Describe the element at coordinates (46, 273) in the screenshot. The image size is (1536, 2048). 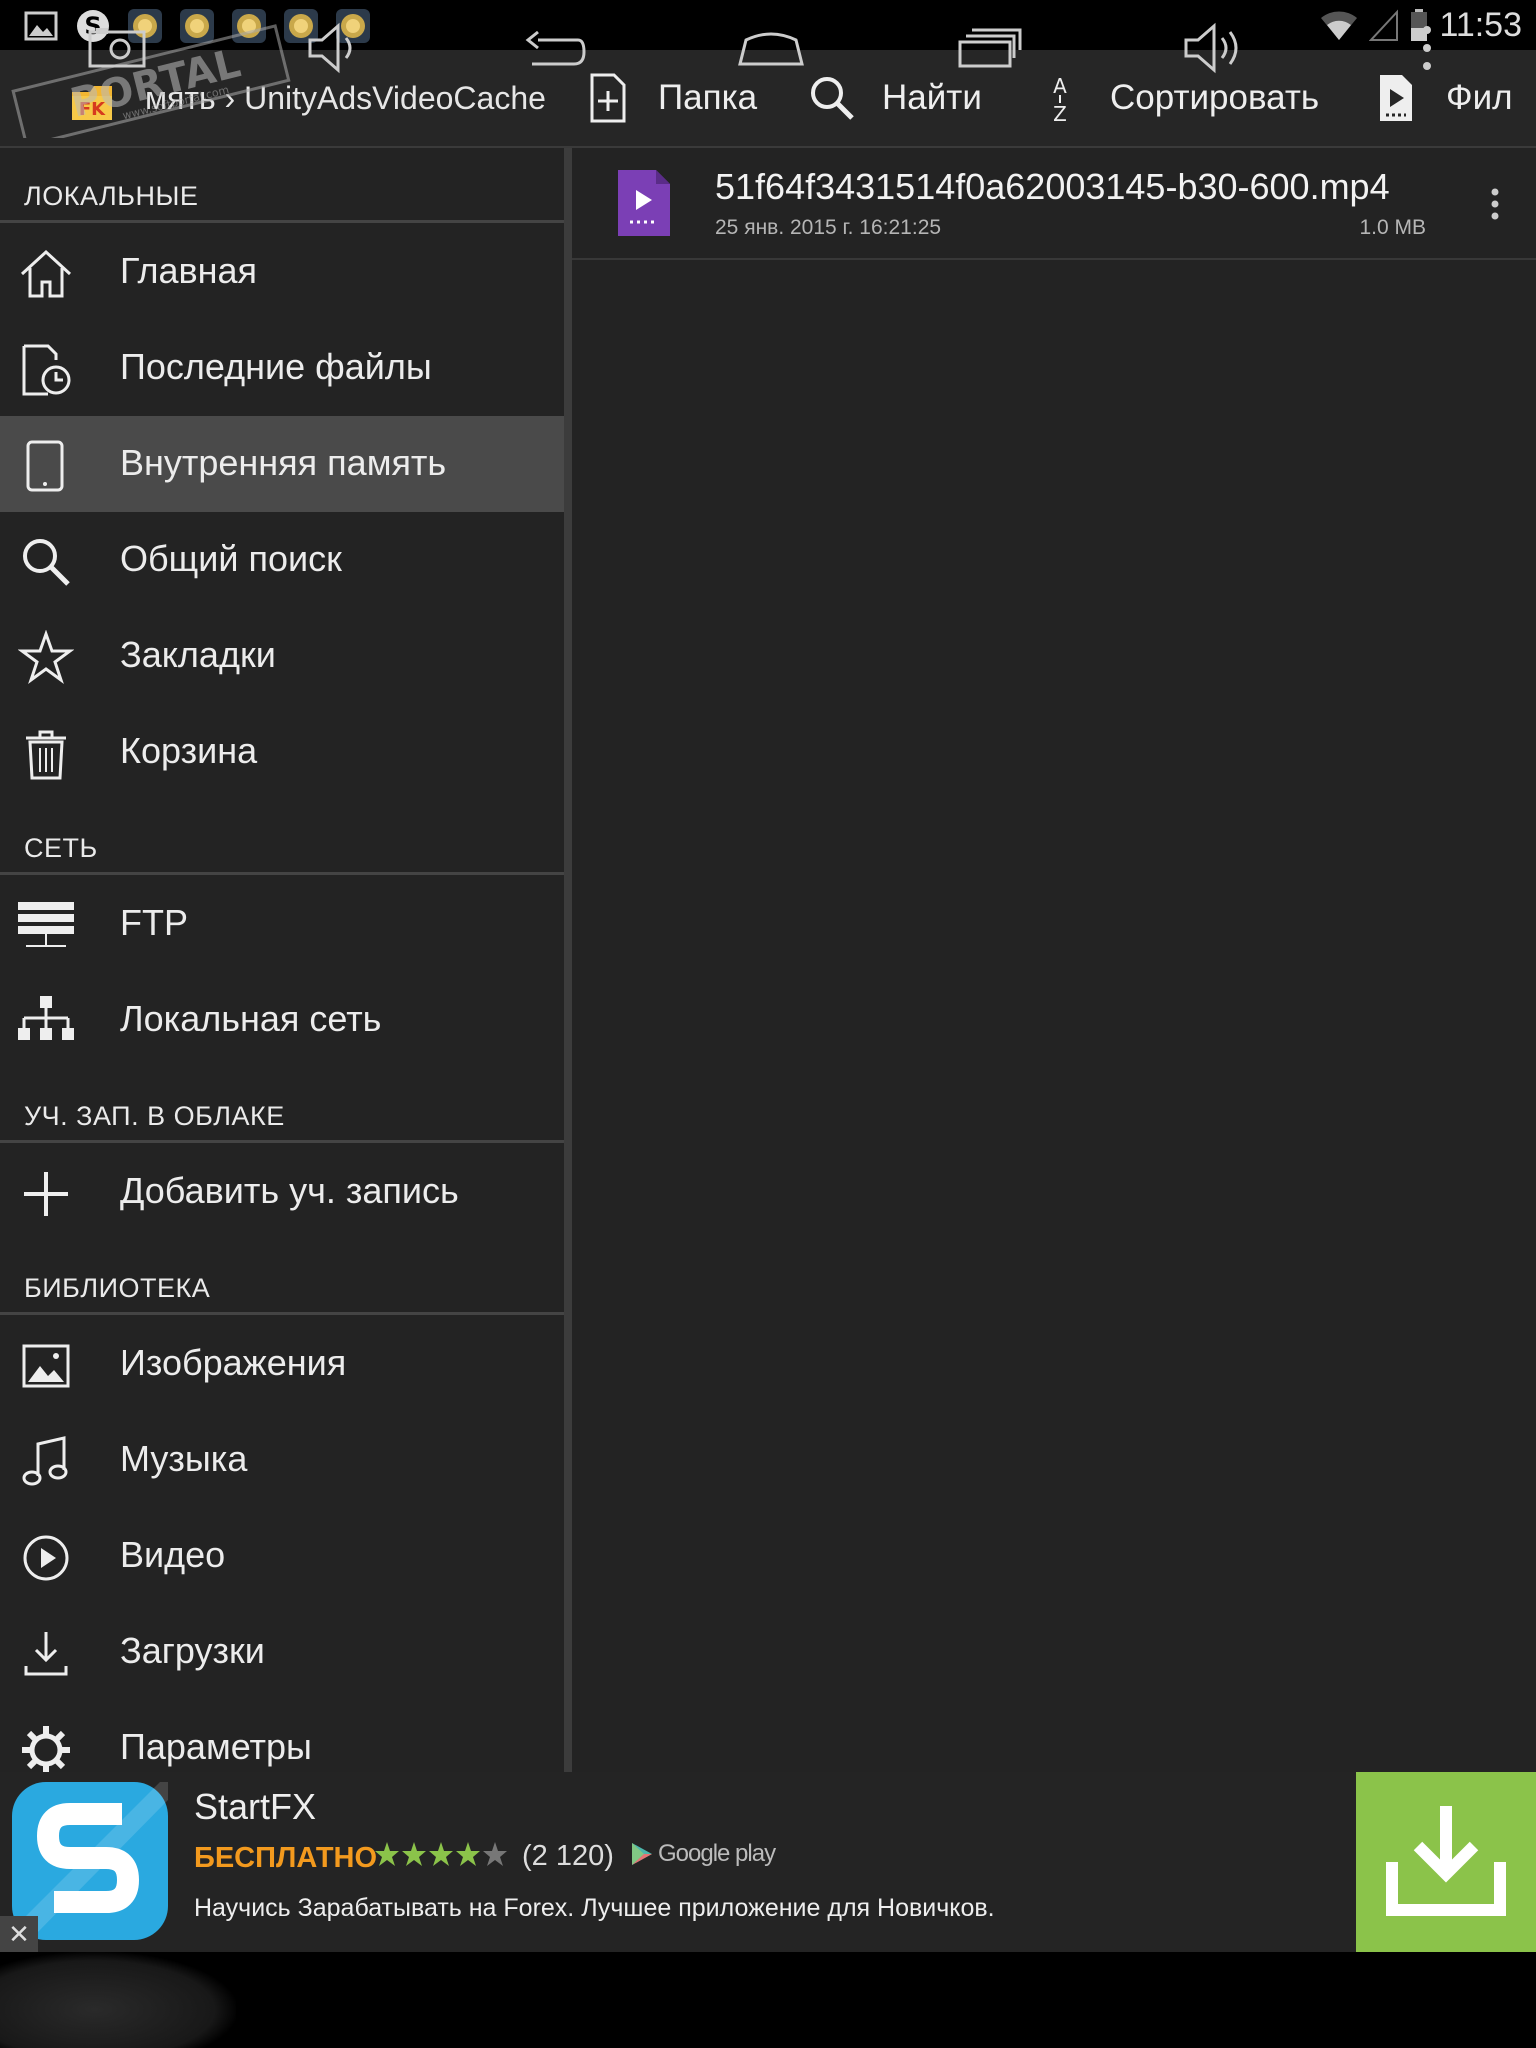
I see `home-icon` at that location.